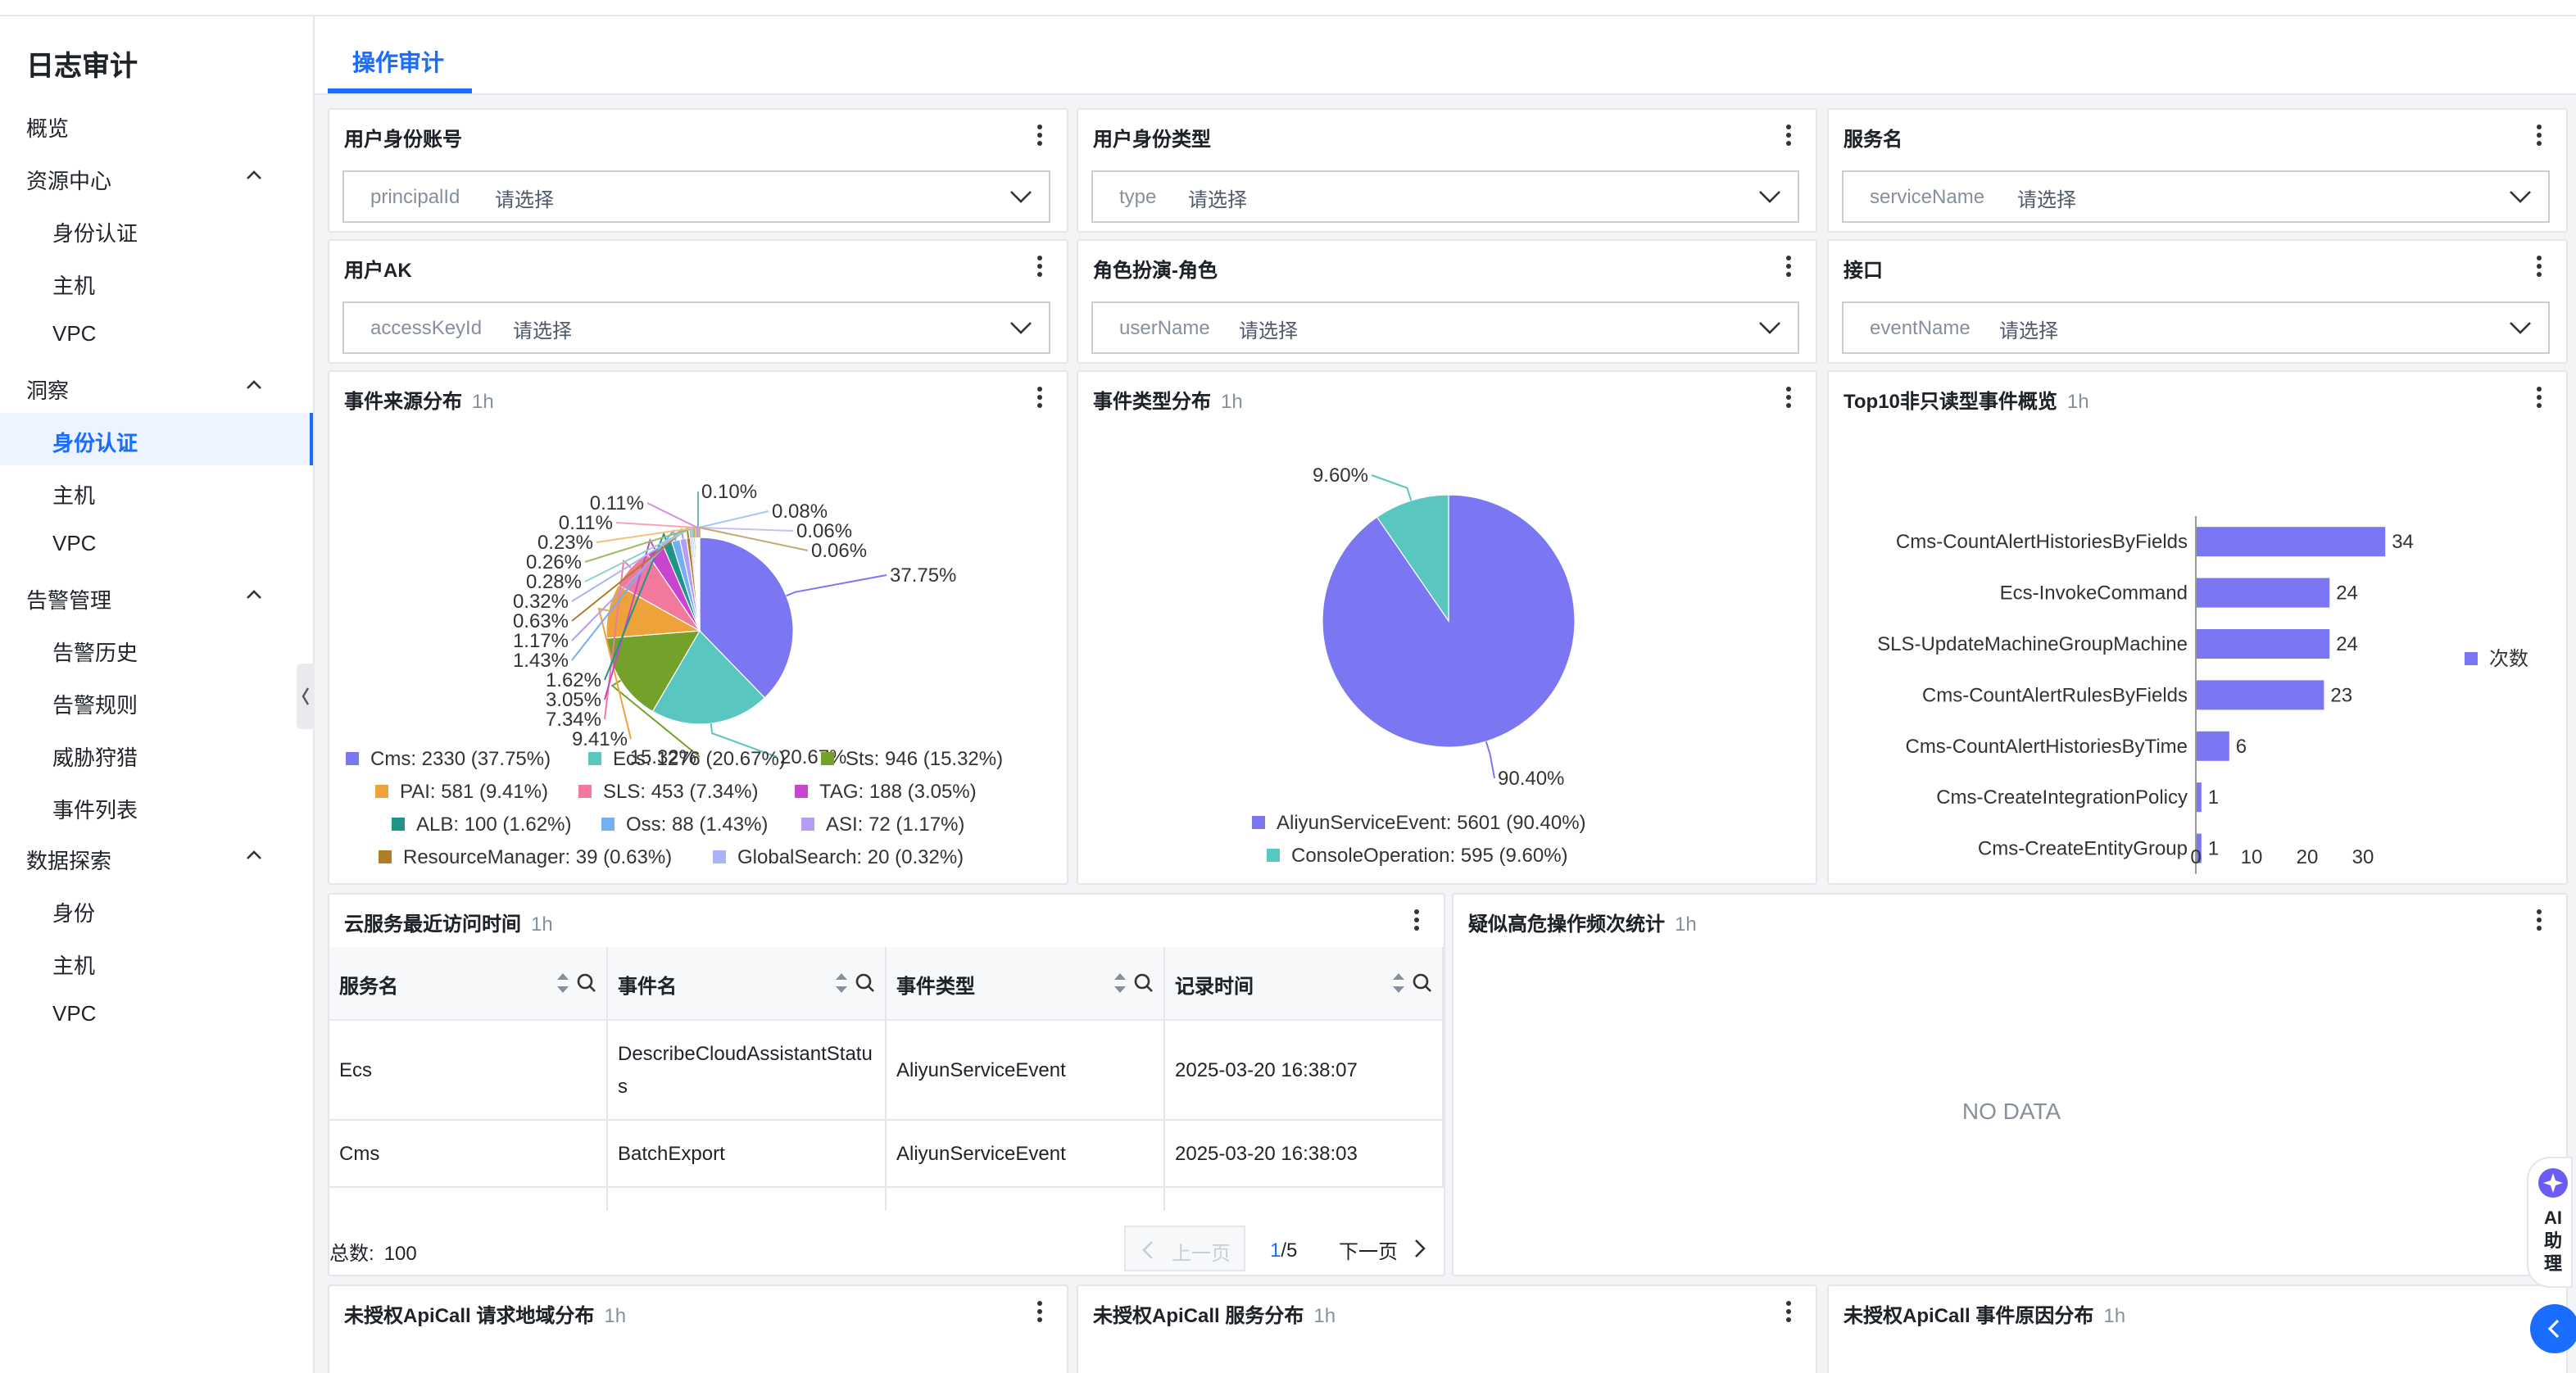  What do you see at coordinates (886, 792) in the screenshot?
I see `legend-item: TAG: 188 (3.05%)` at bounding box center [886, 792].